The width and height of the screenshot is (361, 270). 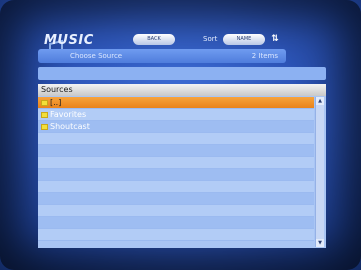 What do you see at coordinates (275, 39) in the screenshot?
I see `sort-toggle-icon: ⇅` at bounding box center [275, 39].